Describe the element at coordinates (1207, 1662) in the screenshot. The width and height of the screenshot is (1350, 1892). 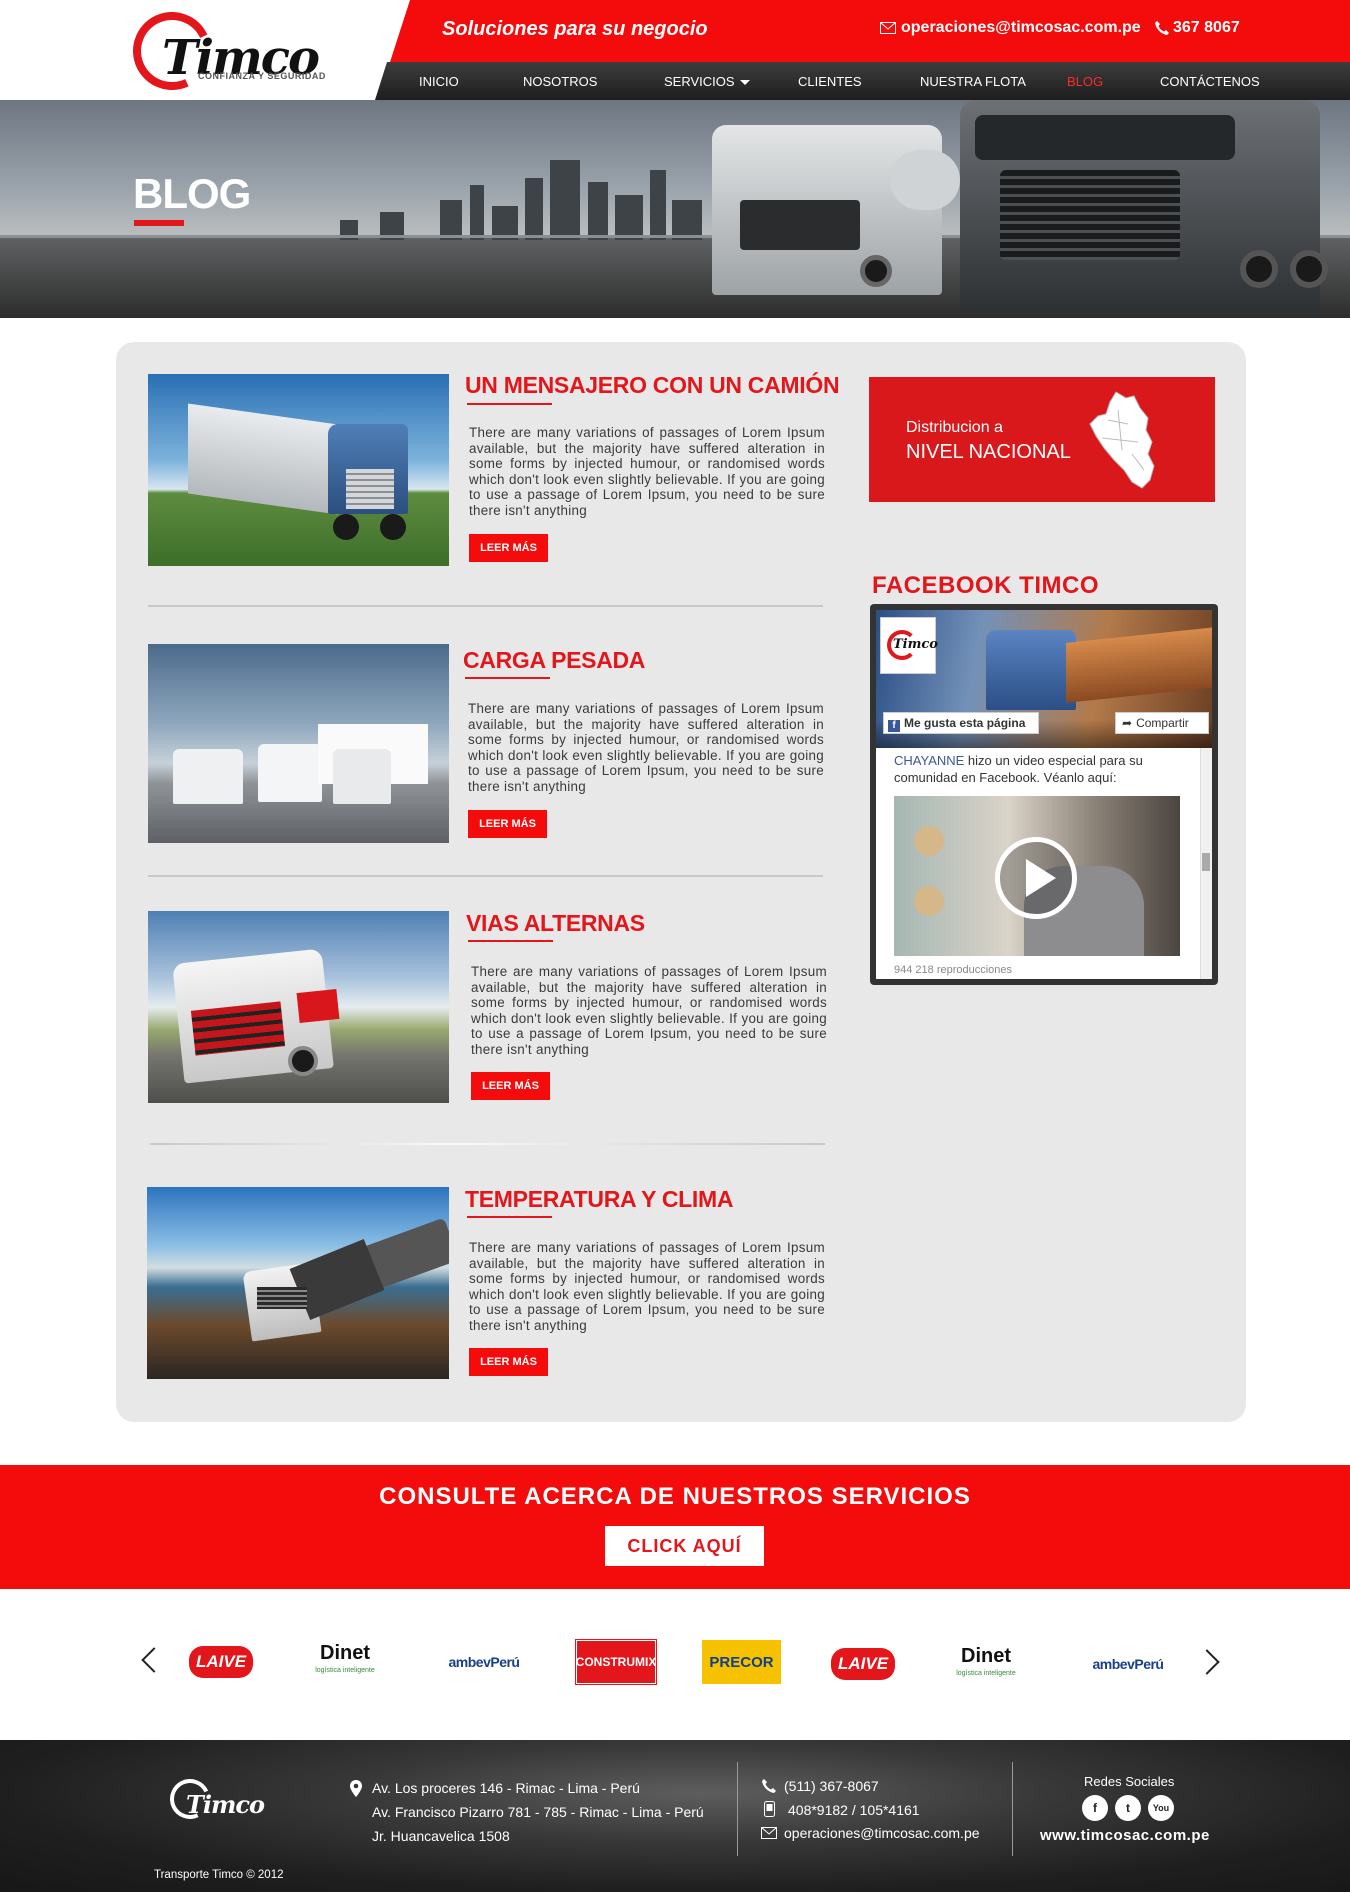
I see `chevron-right-icon` at that location.